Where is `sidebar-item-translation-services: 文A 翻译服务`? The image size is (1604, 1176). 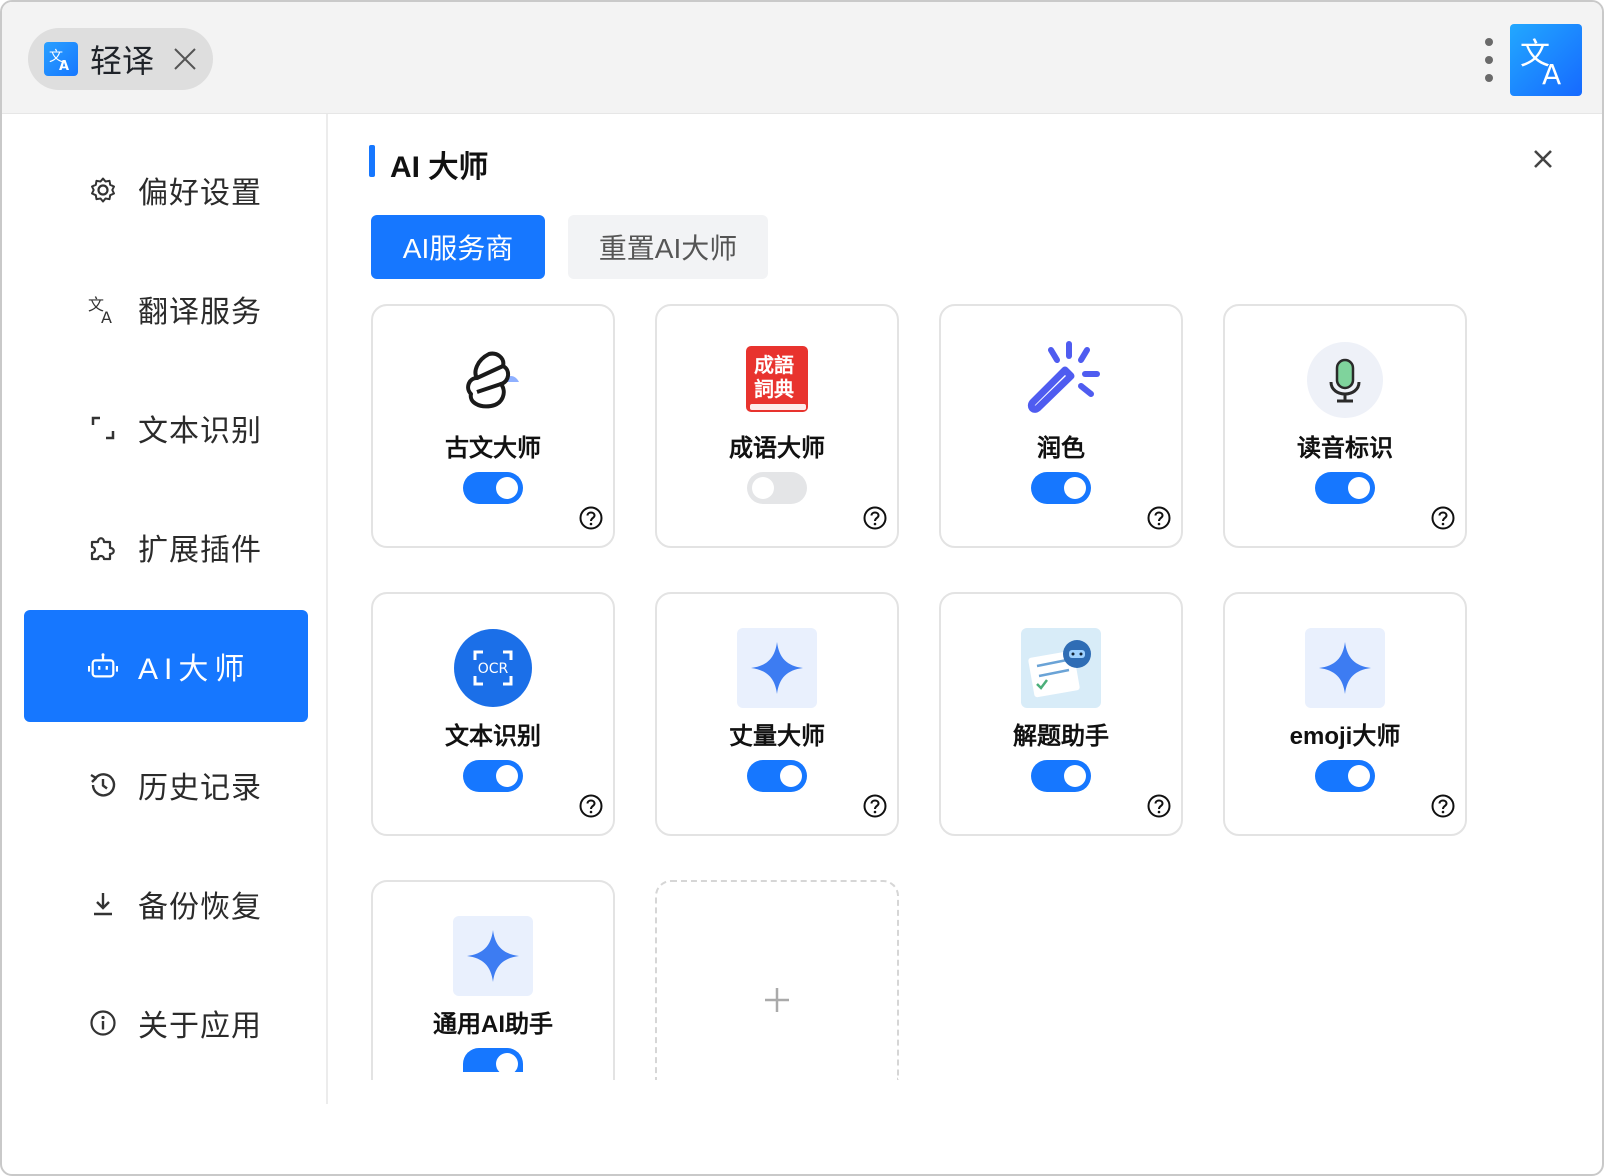
sidebar-item-translation-services: 文A 翻译服务 is located at coordinates (166, 309).